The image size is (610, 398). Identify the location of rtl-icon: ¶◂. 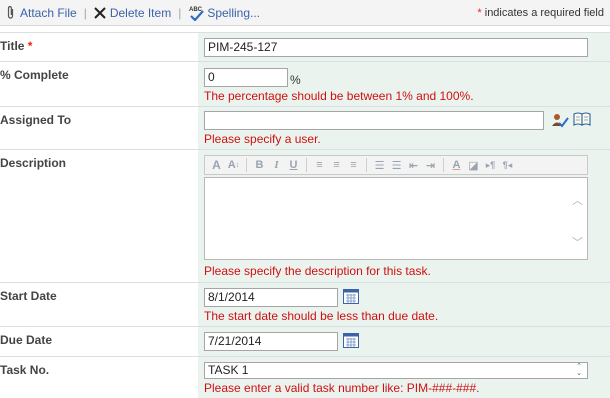
(507, 165).